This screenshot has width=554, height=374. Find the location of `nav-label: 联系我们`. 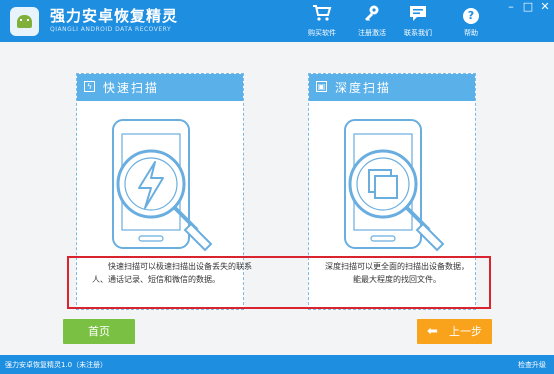

nav-label: 联系我们 is located at coordinates (418, 33).